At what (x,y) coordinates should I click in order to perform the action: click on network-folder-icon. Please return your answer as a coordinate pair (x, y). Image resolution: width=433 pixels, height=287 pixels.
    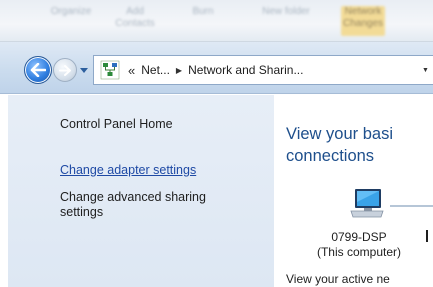
    Looking at the image, I should click on (110, 70).